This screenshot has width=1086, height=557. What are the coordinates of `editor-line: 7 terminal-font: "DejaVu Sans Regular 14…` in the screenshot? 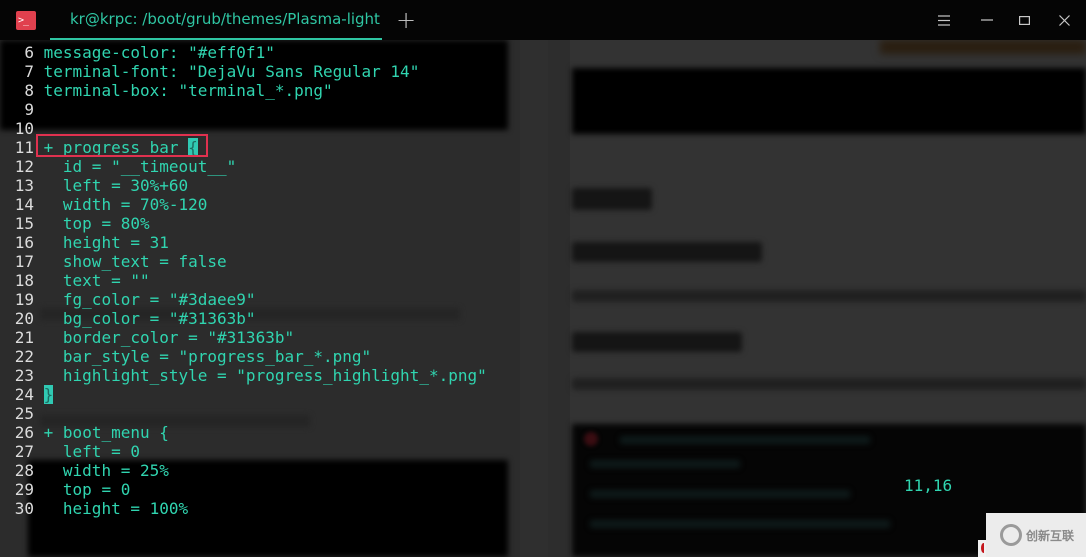 It's located at (209, 71).